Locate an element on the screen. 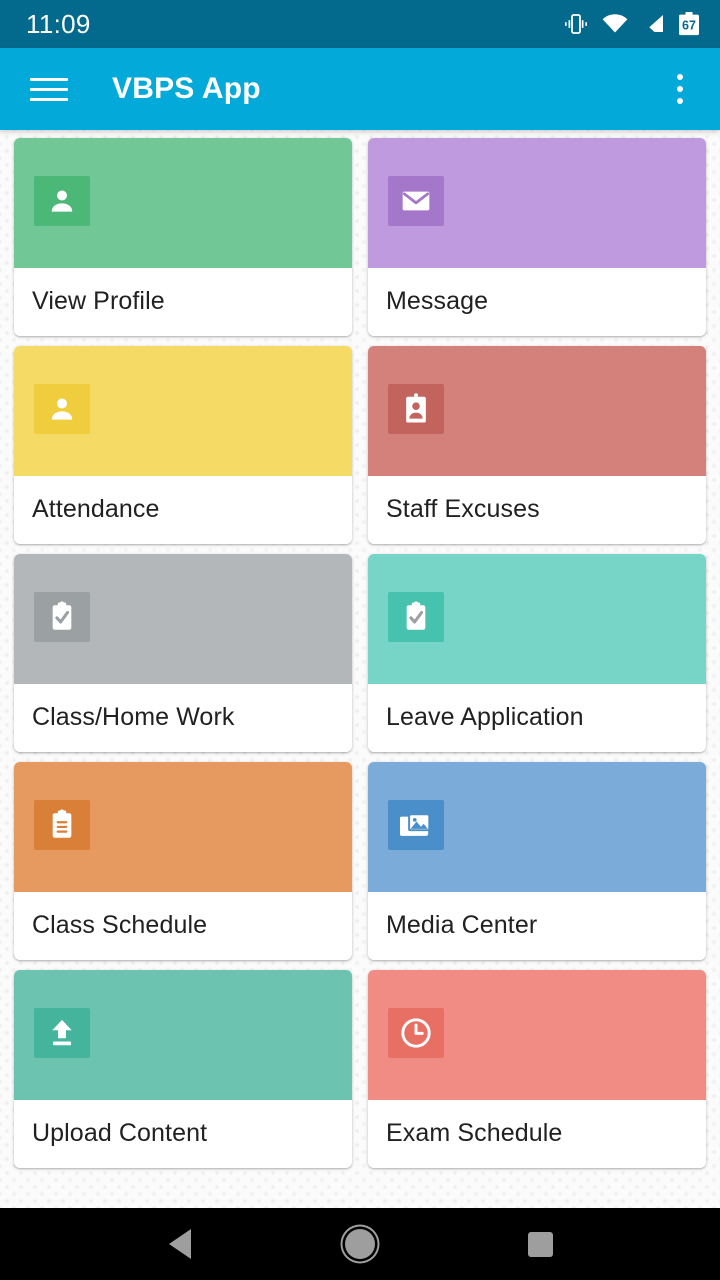  dashboard-card: Exam Schedule is located at coordinates (537, 1069).